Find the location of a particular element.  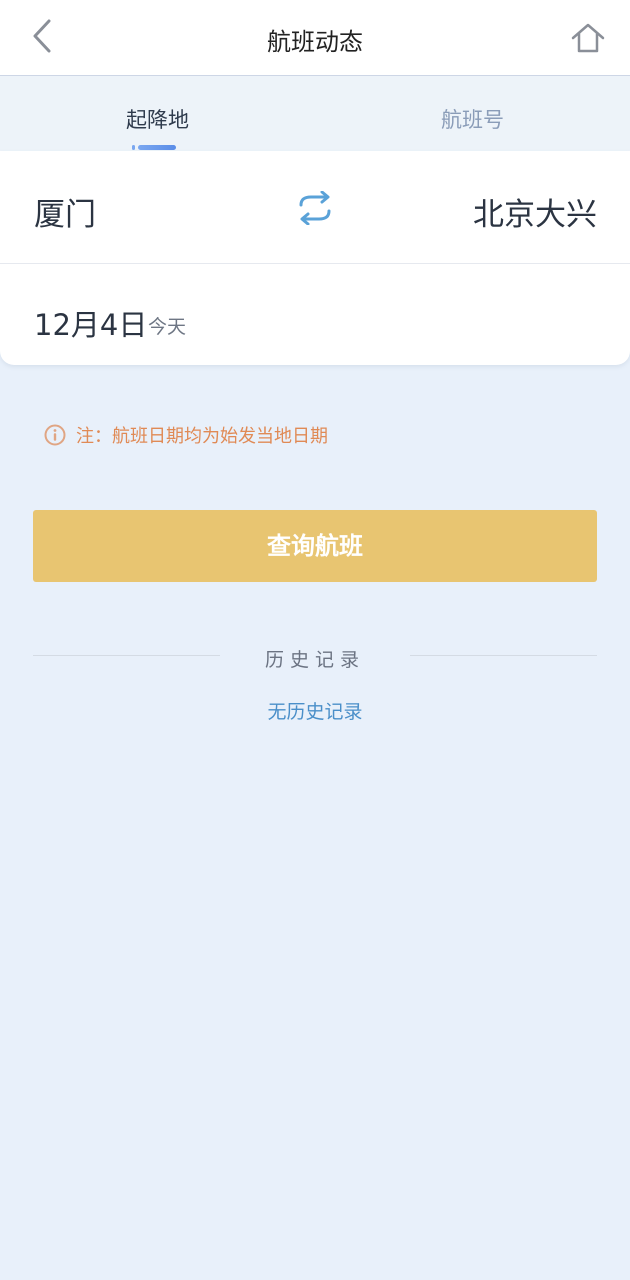

history-empty-text: 无历史记录 is located at coordinates (315, 712).